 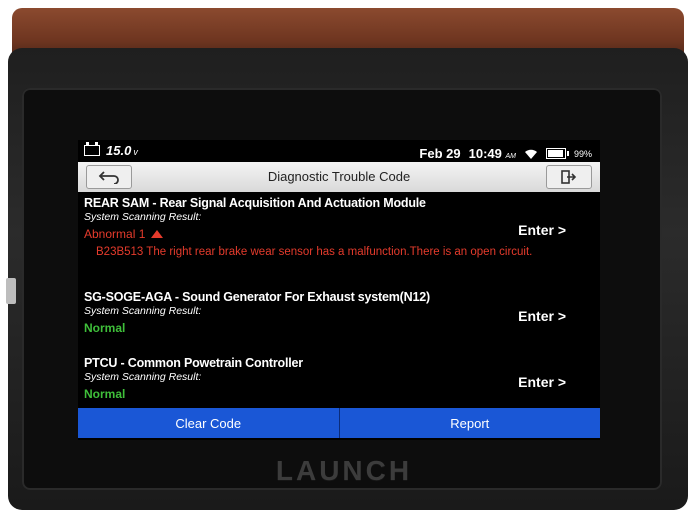 What do you see at coordinates (531, 154) in the screenshot?
I see `wifi-icon` at bounding box center [531, 154].